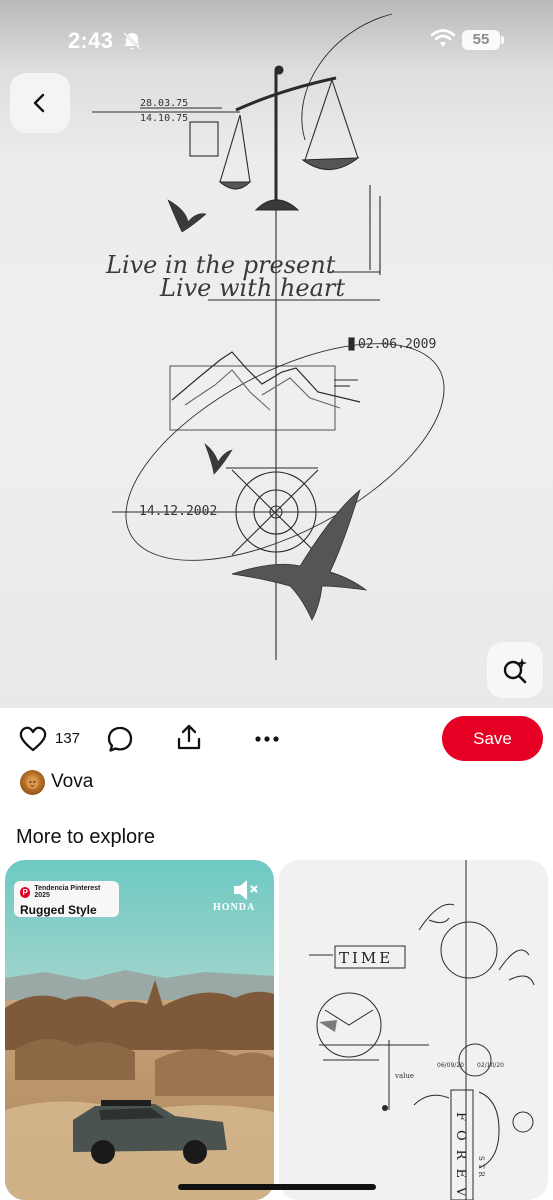  What do you see at coordinates (397, 344) in the screenshot?
I see `svg-text: 02.06.2009` at bounding box center [397, 344].